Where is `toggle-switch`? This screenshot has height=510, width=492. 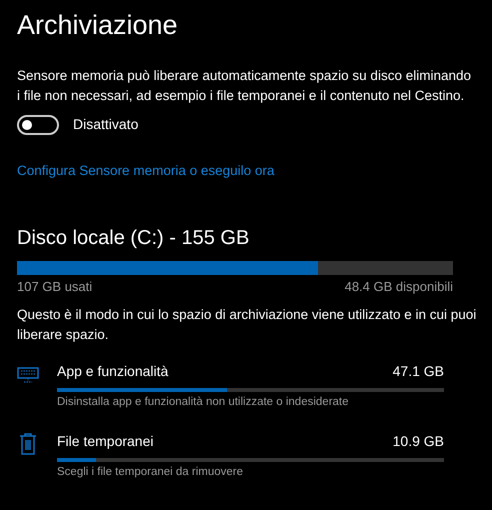 toggle-switch is located at coordinates (38, 124).